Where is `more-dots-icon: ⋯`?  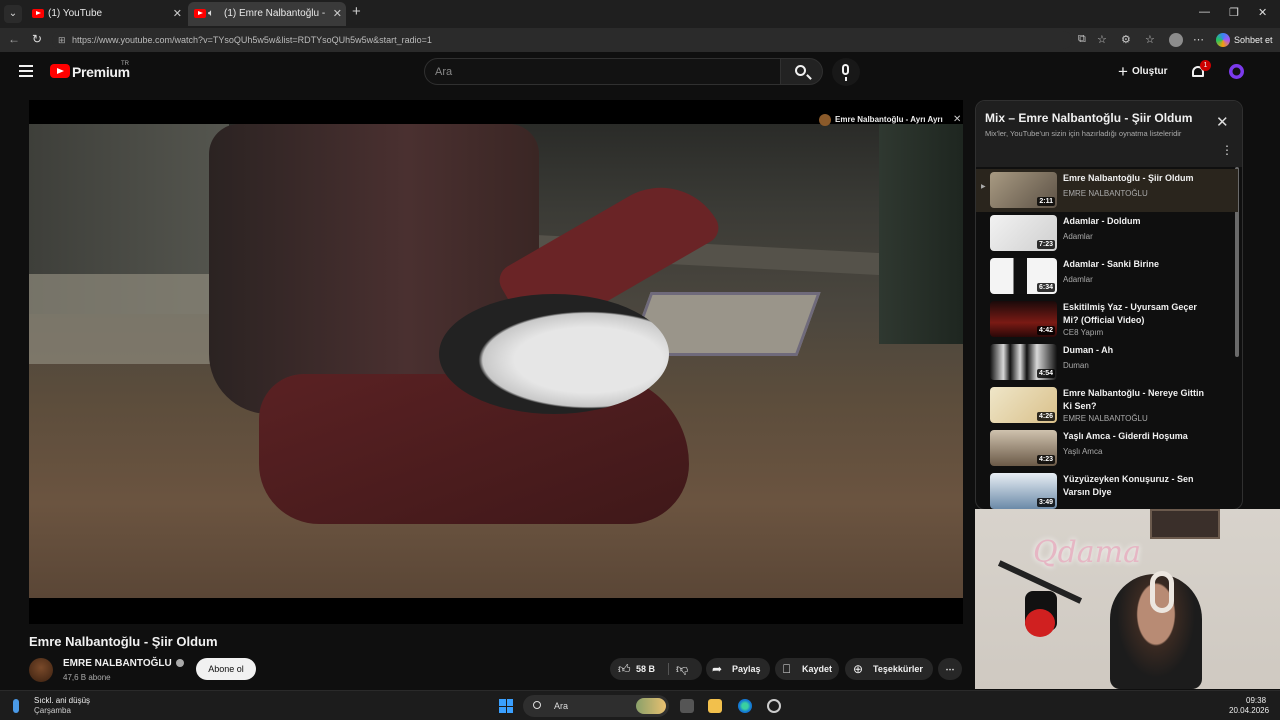 more-dots-icon: ⋯ is located at coordinates (950, 669).